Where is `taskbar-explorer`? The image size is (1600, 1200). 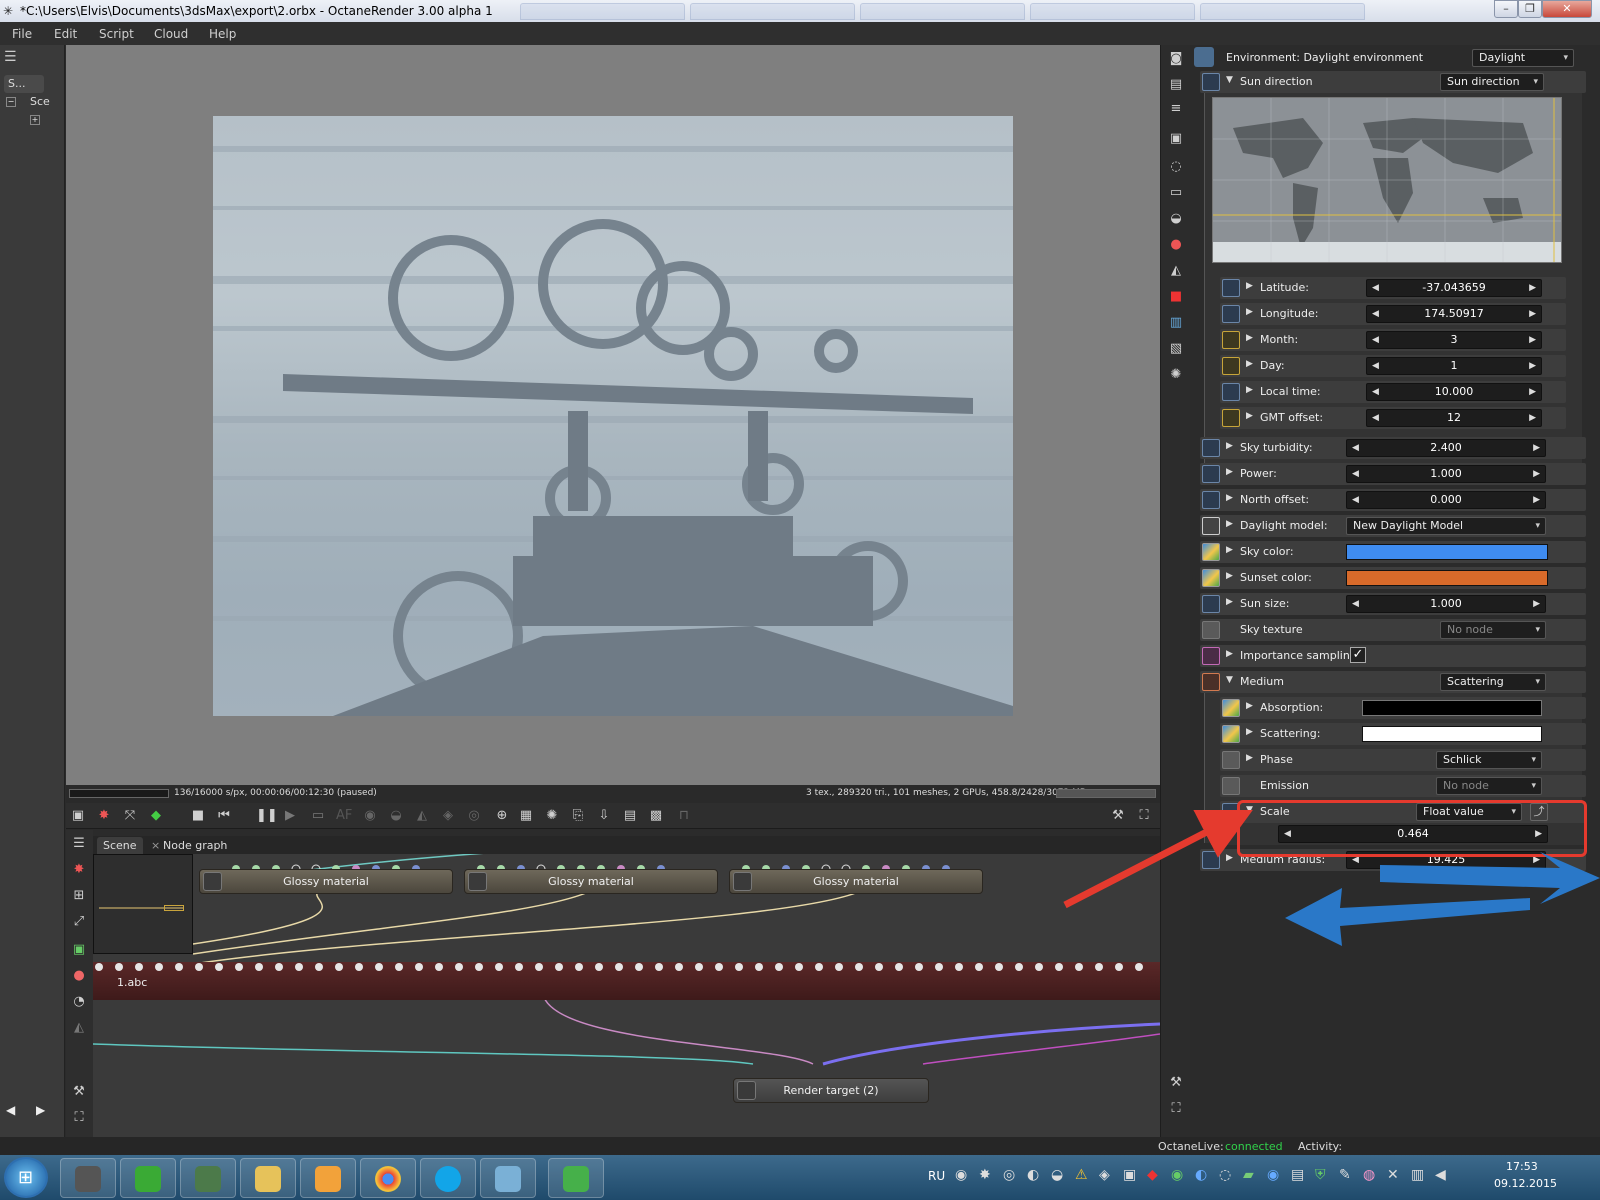
taskbar-explorer is located at coordinates (268, 1178).